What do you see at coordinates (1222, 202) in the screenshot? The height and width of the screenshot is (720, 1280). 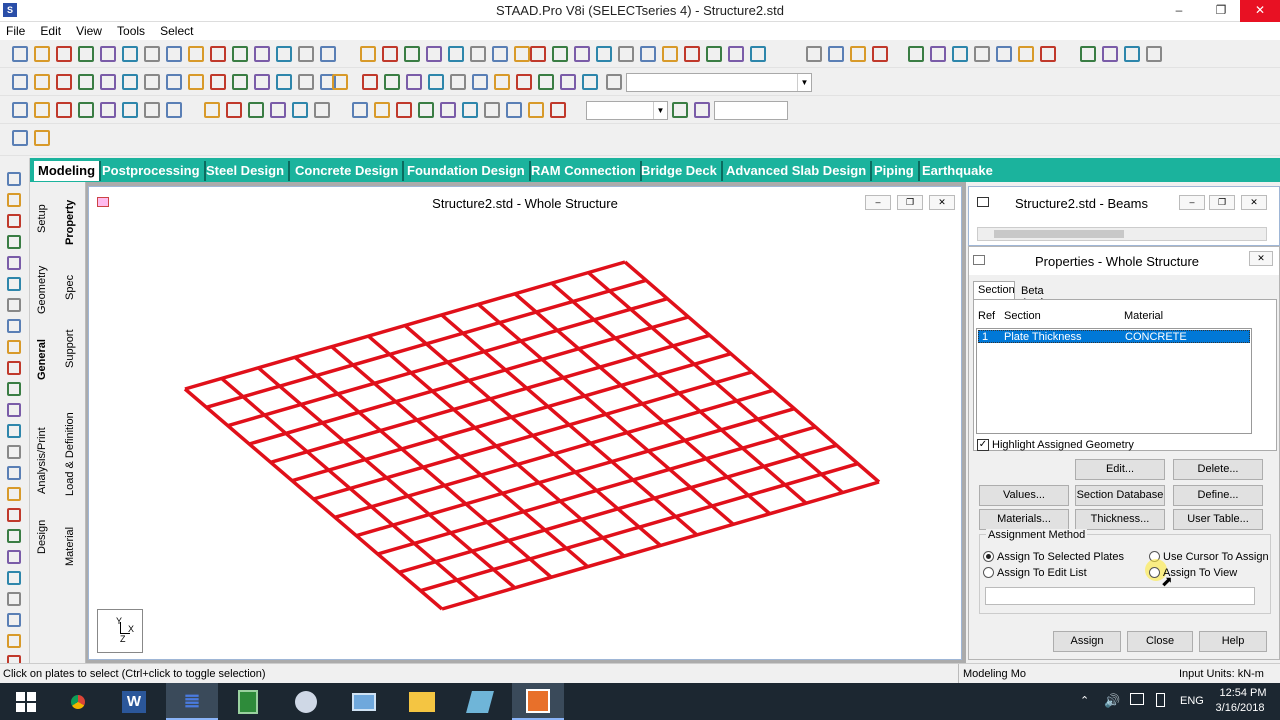 I see `beams-restore-button: ❐` at bounding box center [1222, 202].